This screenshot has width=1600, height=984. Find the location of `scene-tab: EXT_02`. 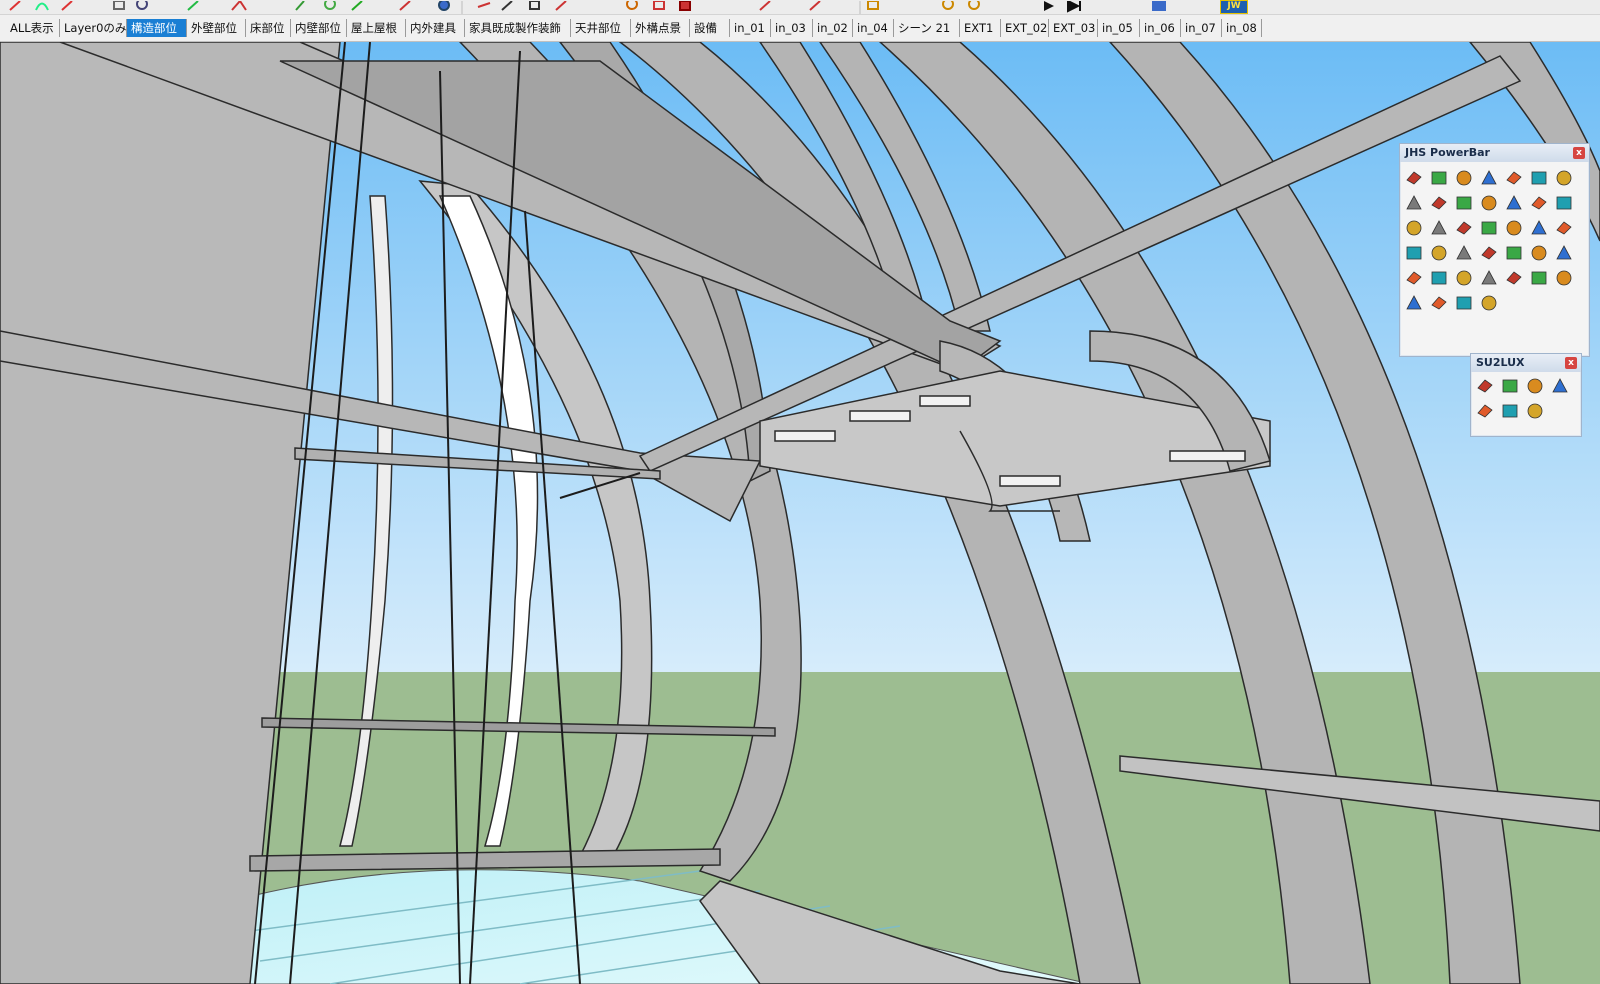

scene-tab: EXT_02 is located at coordinates (1025, 28).